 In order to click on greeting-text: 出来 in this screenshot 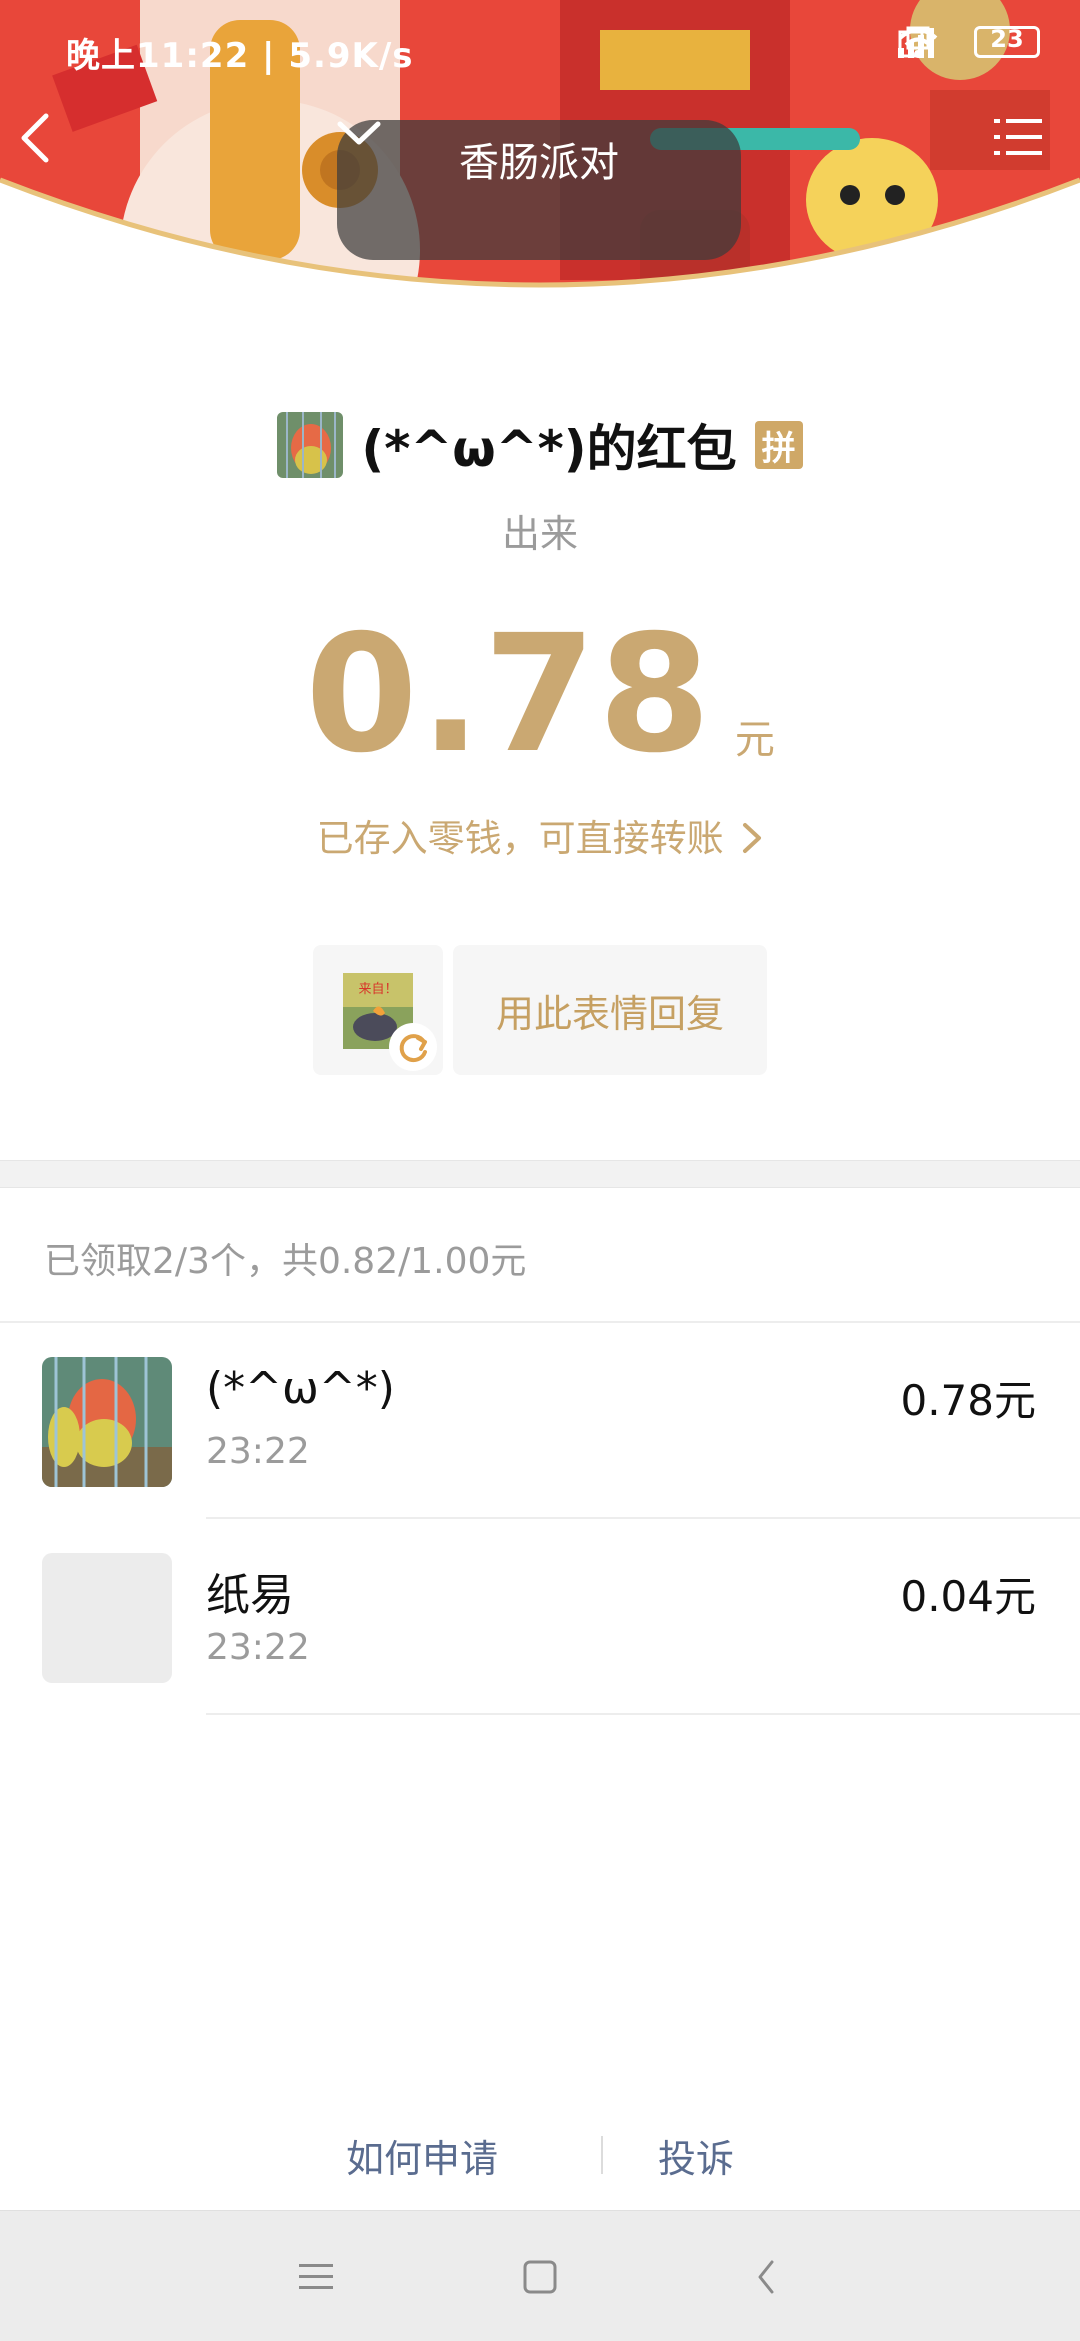, I will do `click(539, 534)`.